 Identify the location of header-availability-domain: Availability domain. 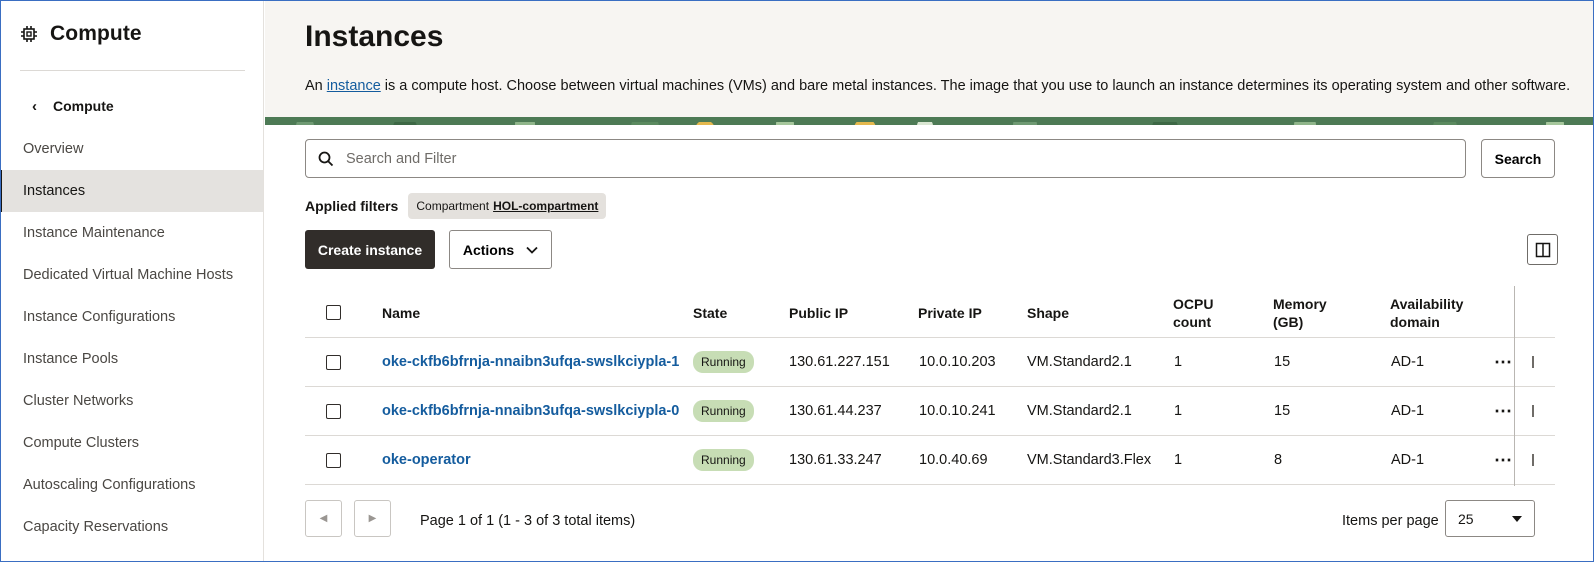
(1432, 311).